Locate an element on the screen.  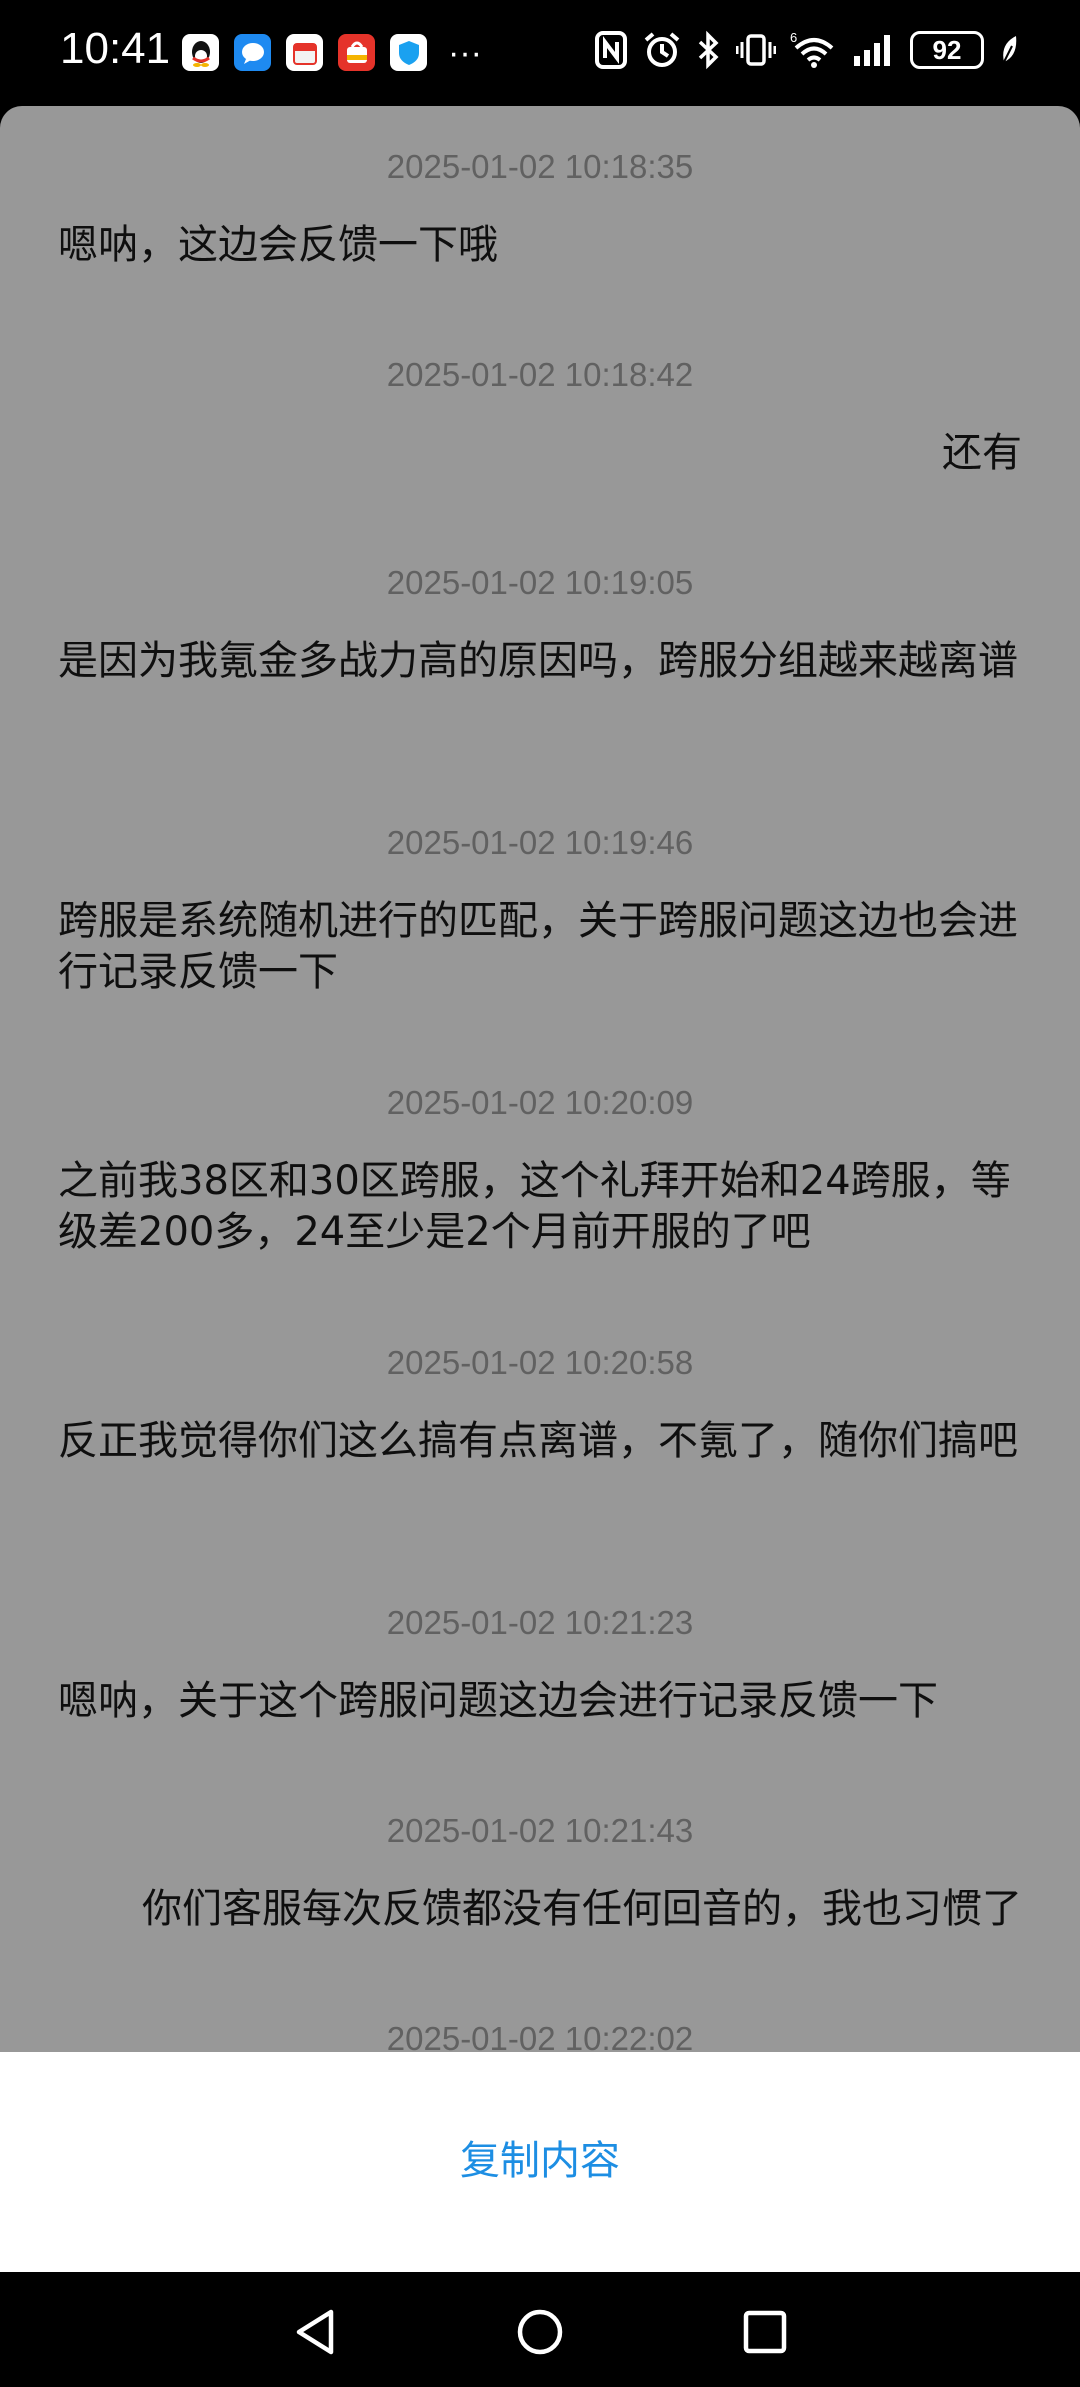
action-sheet: 复制内容 is located at coordinates (540, 2162).